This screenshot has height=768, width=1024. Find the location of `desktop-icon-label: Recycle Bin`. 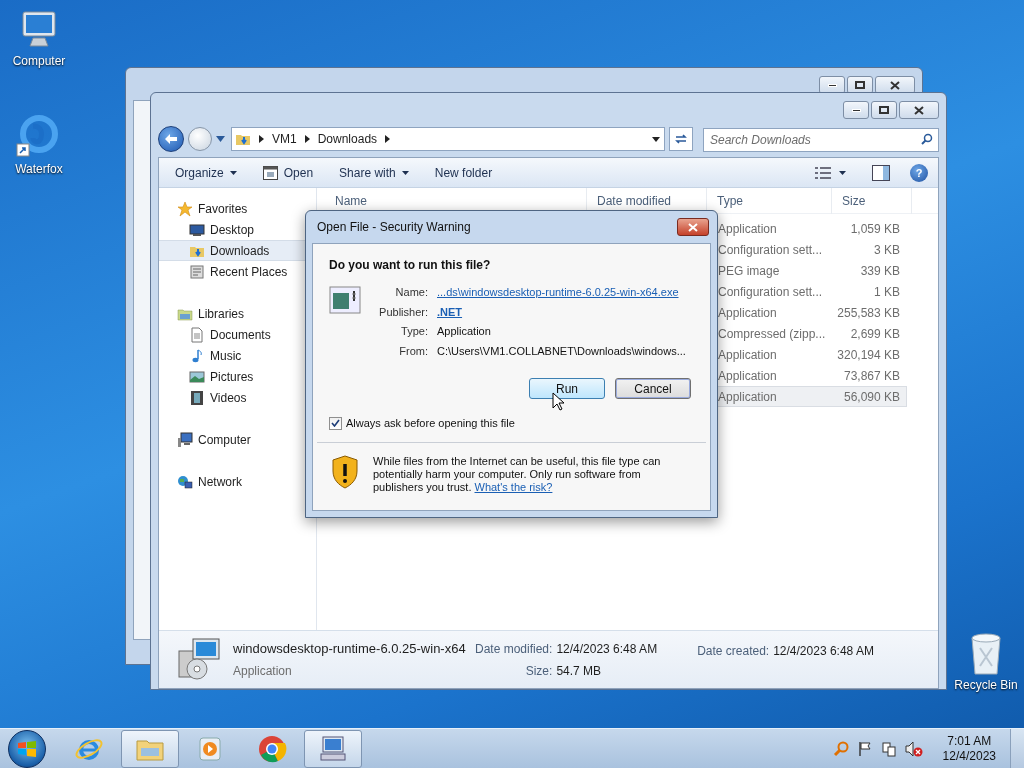

desktop-icon-label: Recycle Bin is located at coordinates (986, 685).